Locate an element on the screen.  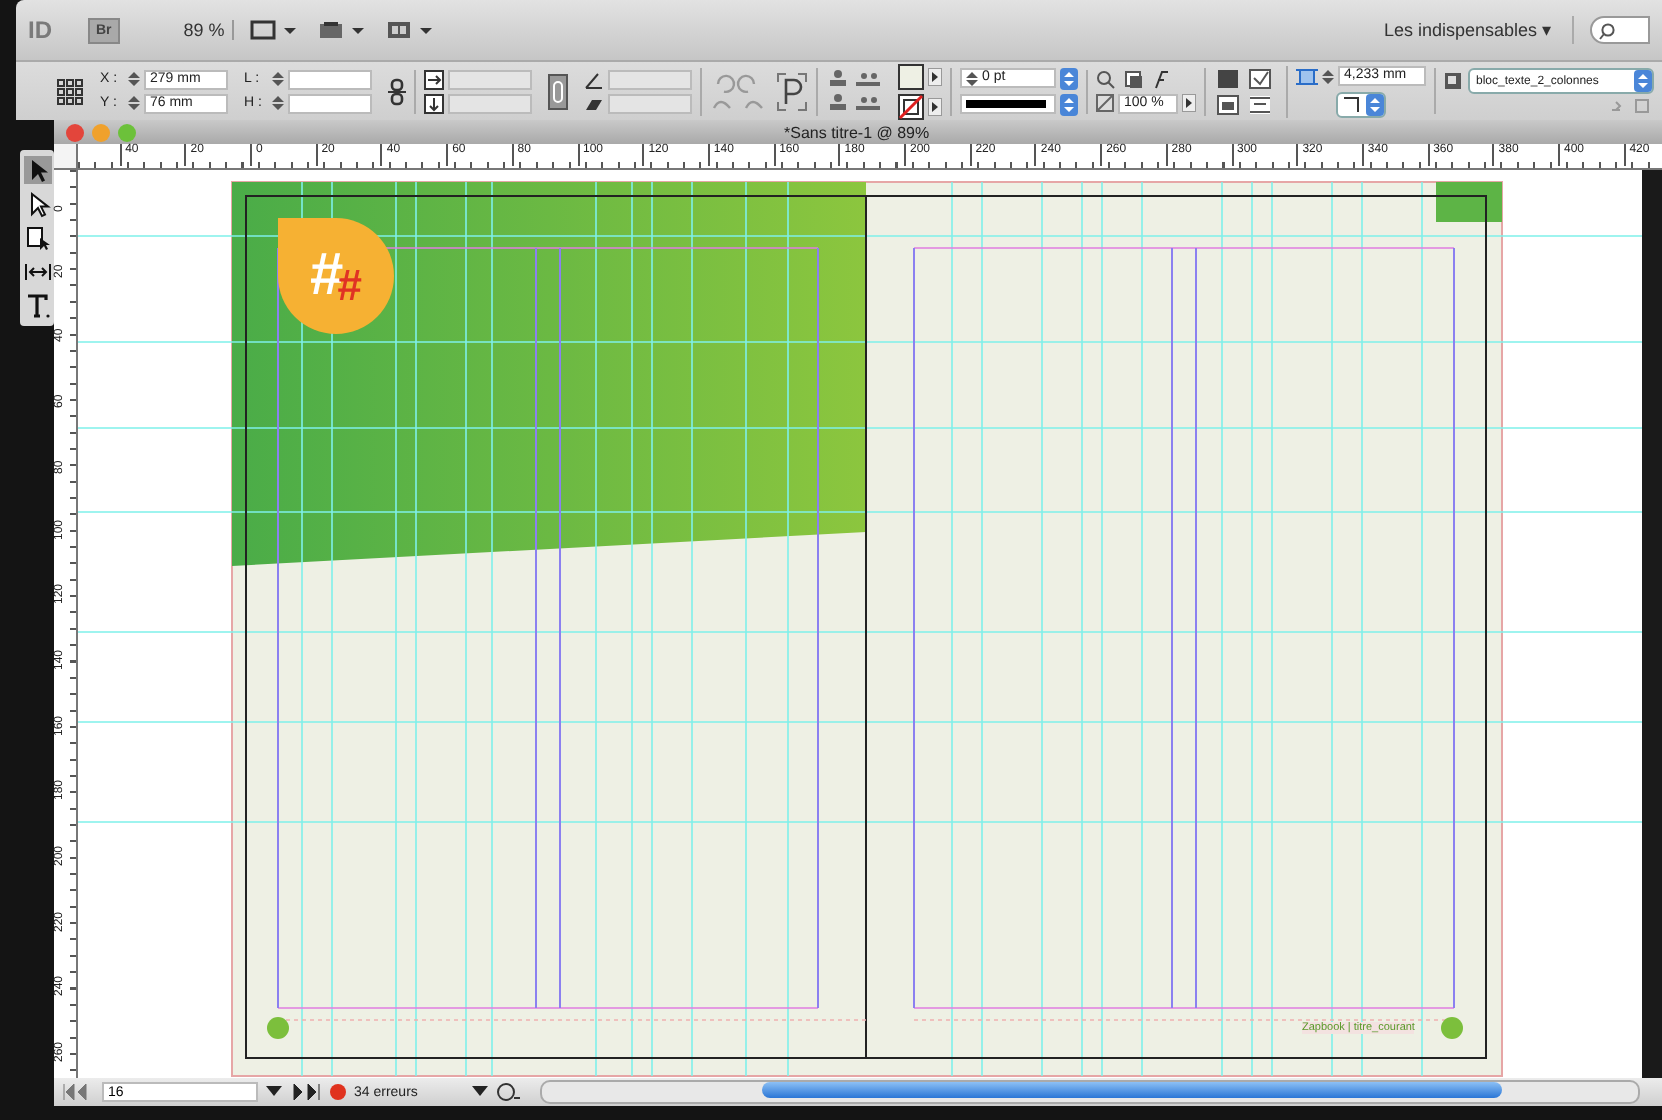
frame-fitting-icon is located at coordinates (1307, 76).